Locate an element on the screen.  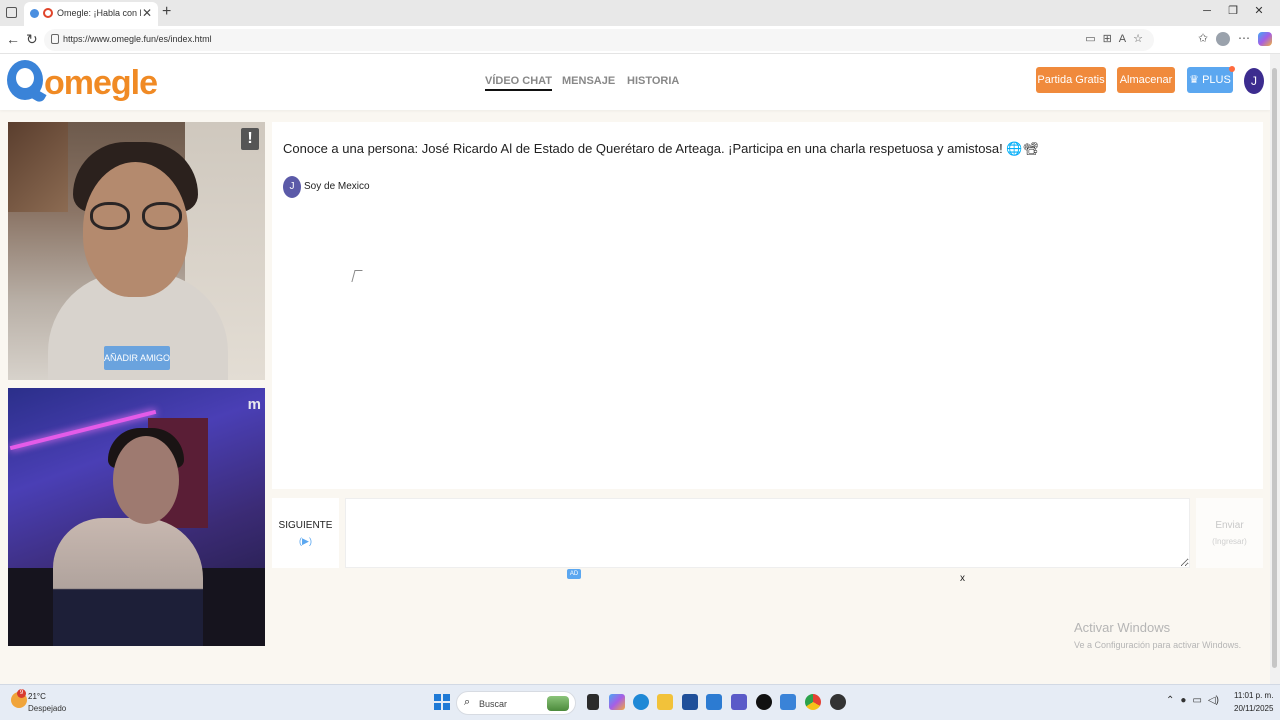
tiktok-icon is located at coordinates (764, 702).